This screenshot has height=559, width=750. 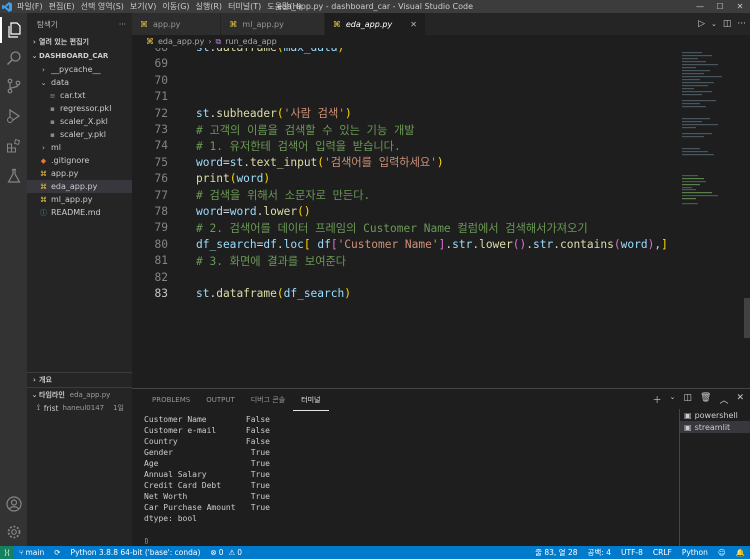 What do you see at coordinates (244, 6) in the screenshot?
I see `menu-item: 터미널(T)` at bounding box center [244, 6].